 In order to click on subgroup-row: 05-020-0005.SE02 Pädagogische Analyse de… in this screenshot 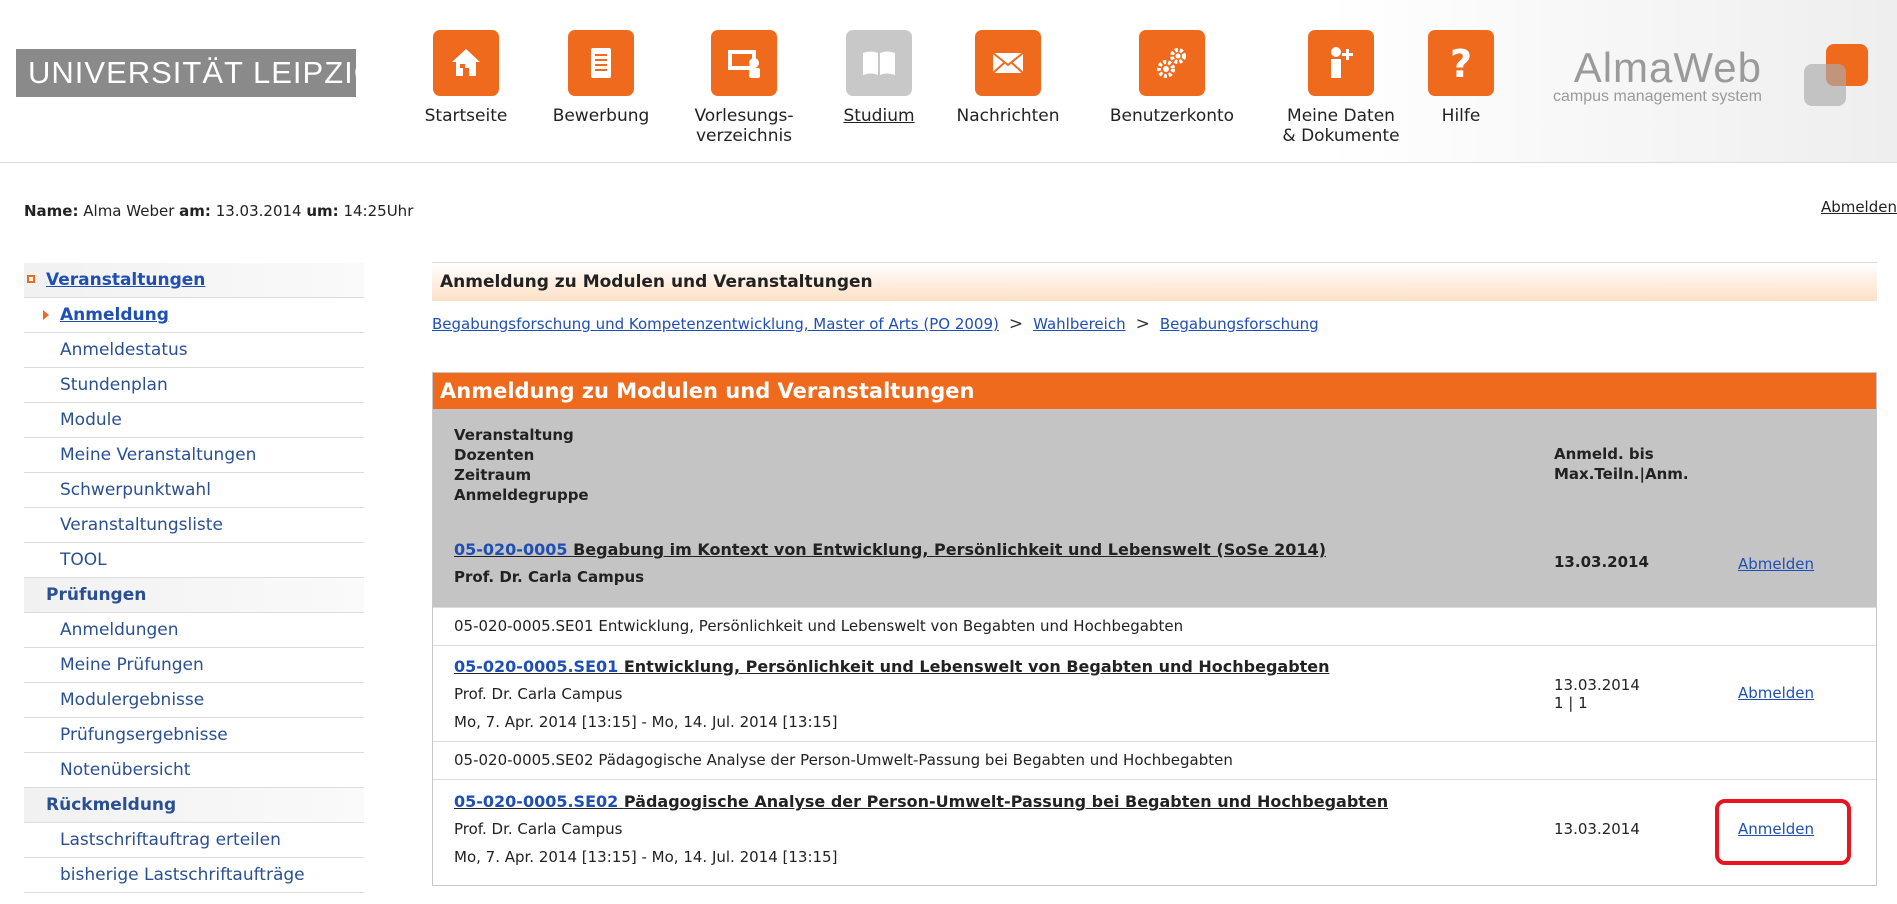, I will do `click(1154, 760)`.